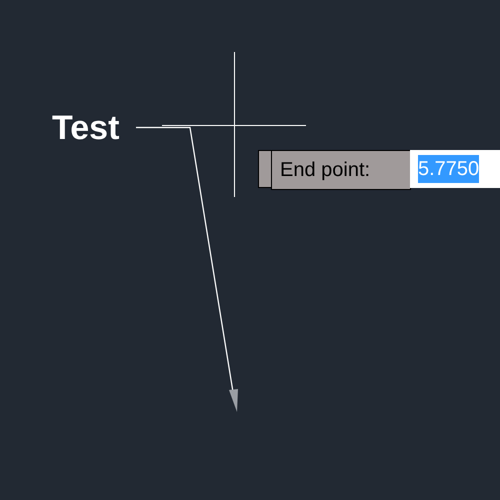  What do you see at coordinates (449, 169) in the screenshot?
I see `input-value: 5.7750` at bounding box center [449, 169].